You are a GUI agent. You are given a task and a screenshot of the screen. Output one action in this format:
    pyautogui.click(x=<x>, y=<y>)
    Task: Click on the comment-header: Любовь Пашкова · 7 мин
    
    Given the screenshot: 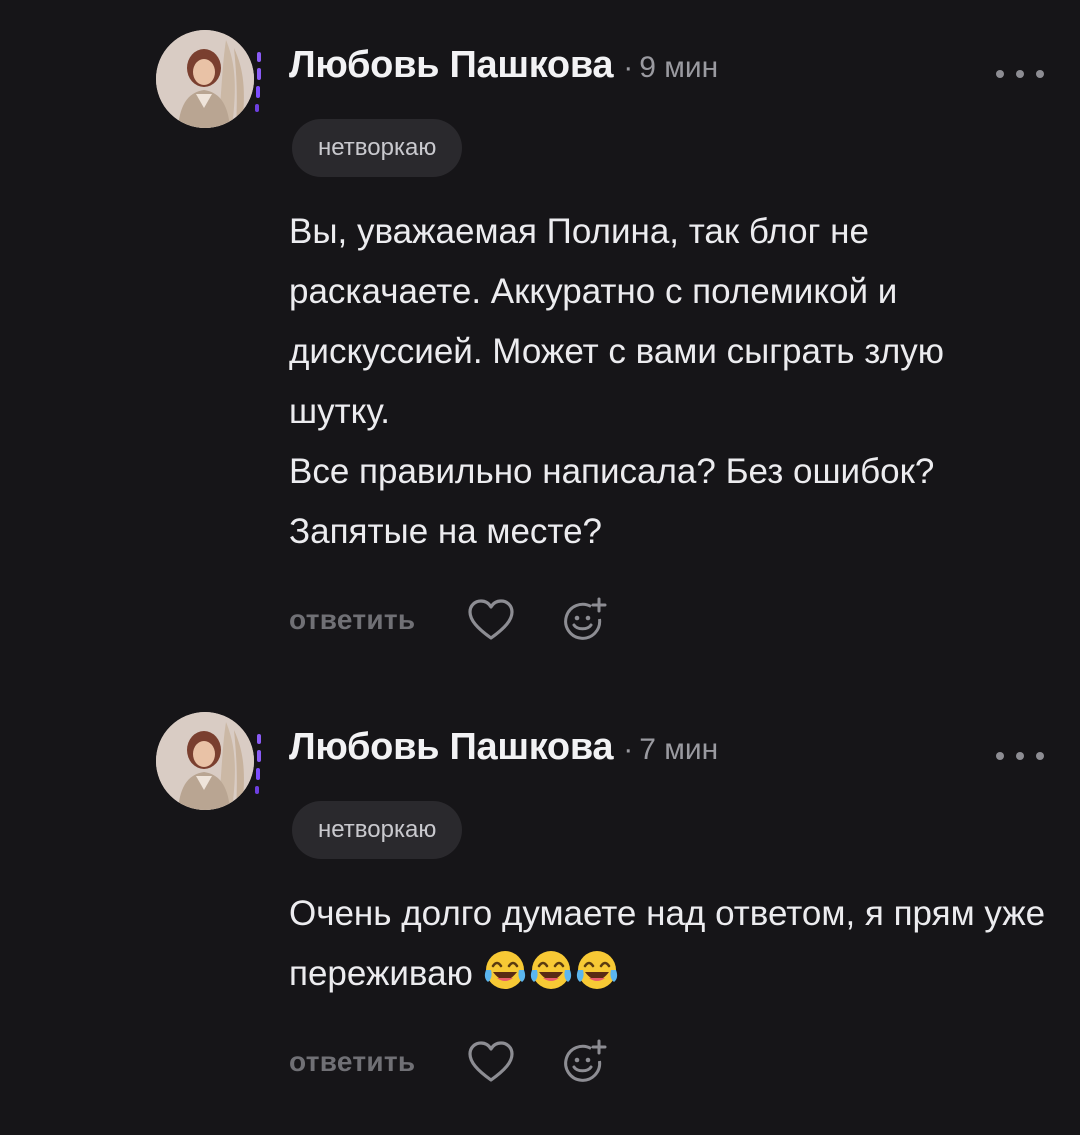 What is the action you would take?
    pyautogui.click(x=503, y=751)
    